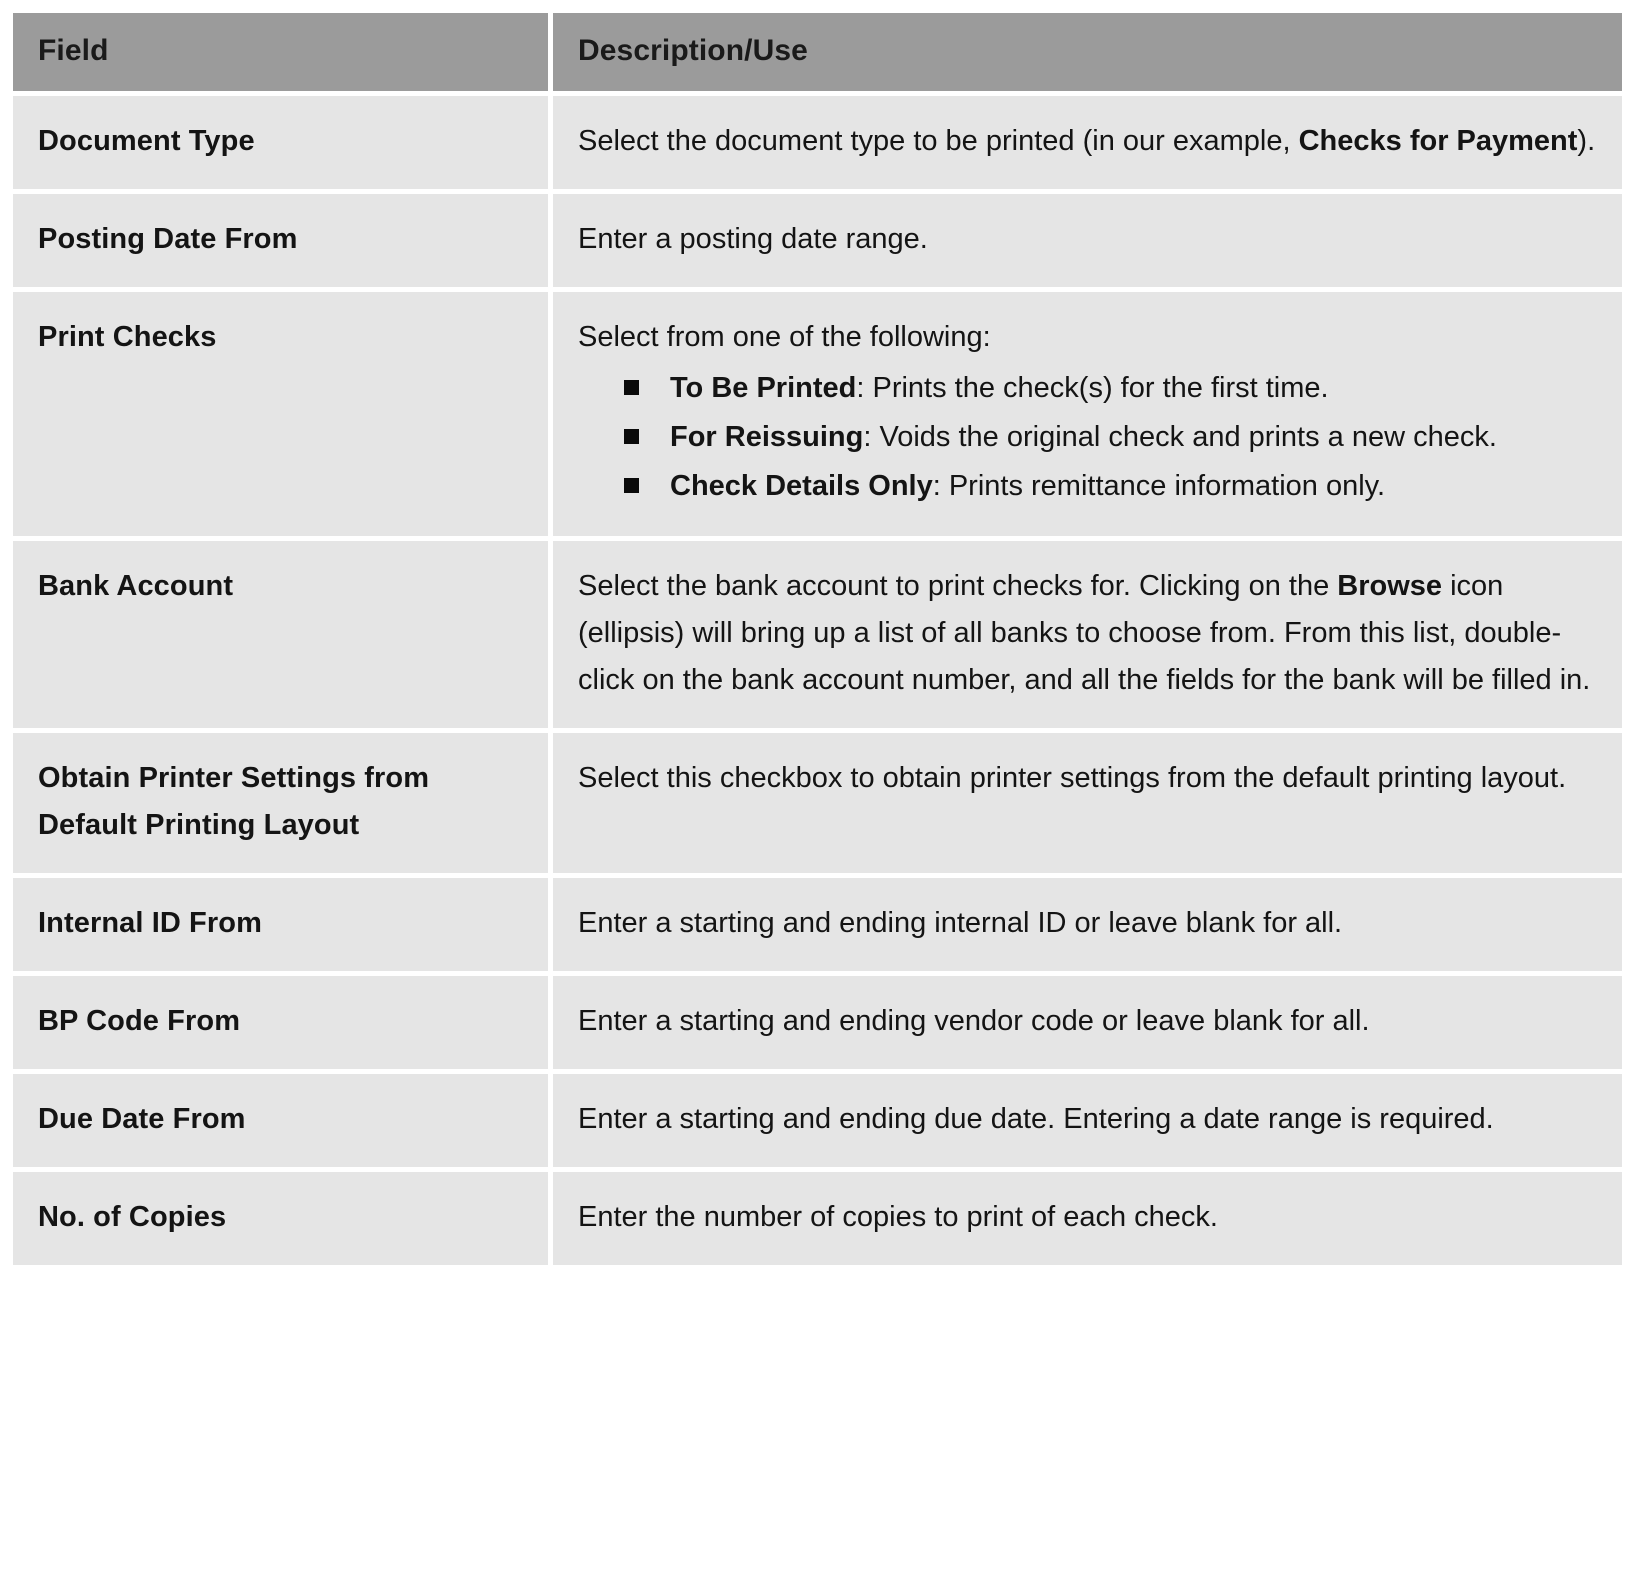  Describe the element at coordinates (784, 336) in the screenshot. I see `desc-intro-text: Select from one of the following:` at that location.